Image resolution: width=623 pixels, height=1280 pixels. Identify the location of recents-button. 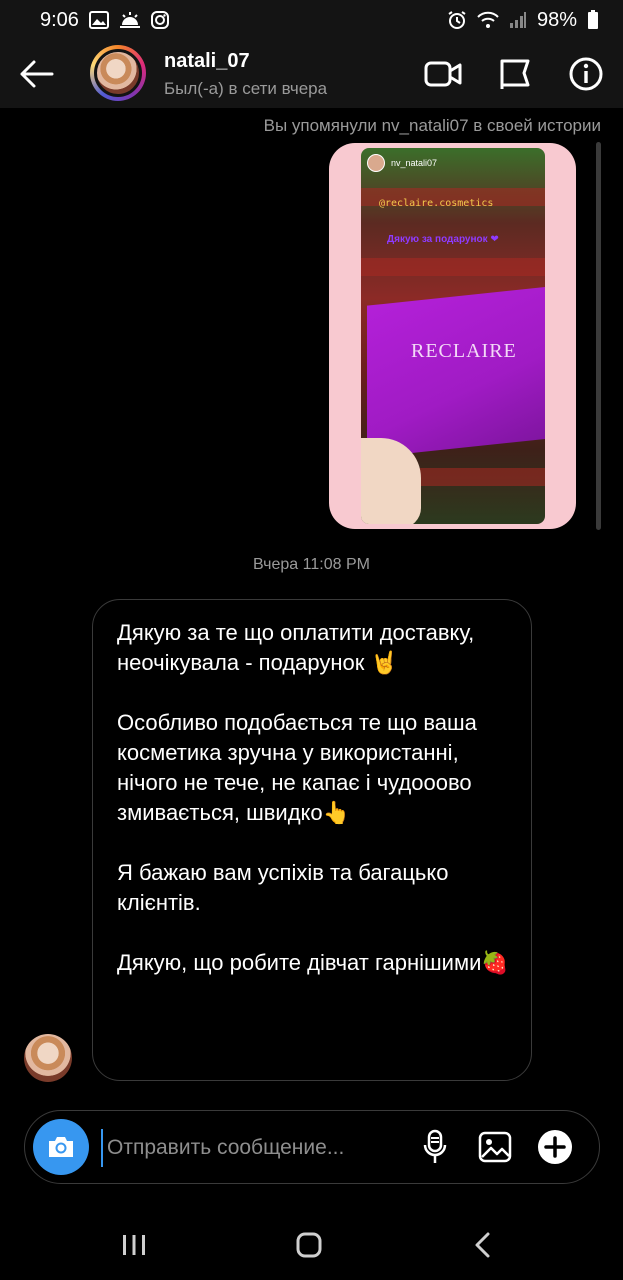
(134, 1245).